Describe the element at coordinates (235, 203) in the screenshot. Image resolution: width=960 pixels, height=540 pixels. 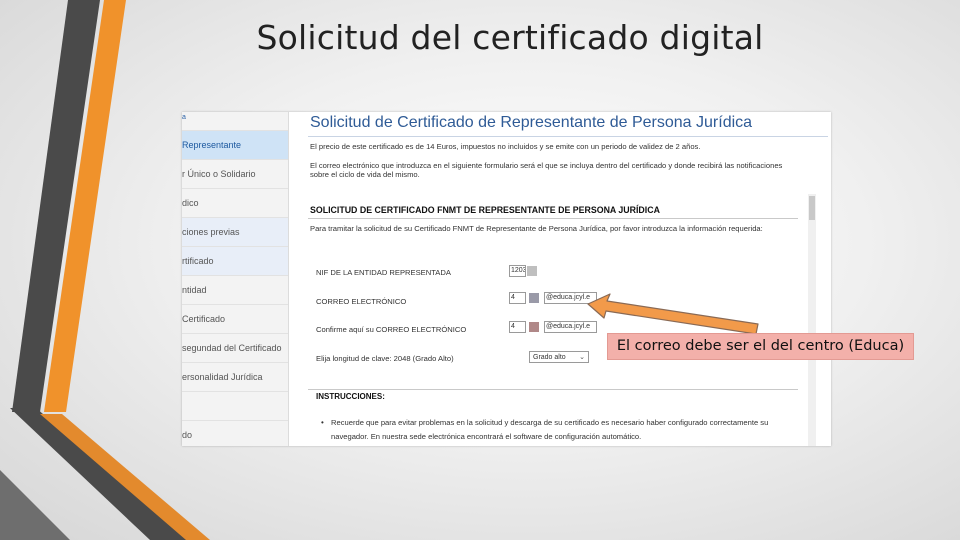
I see `sidebar-item: dico` at that location.